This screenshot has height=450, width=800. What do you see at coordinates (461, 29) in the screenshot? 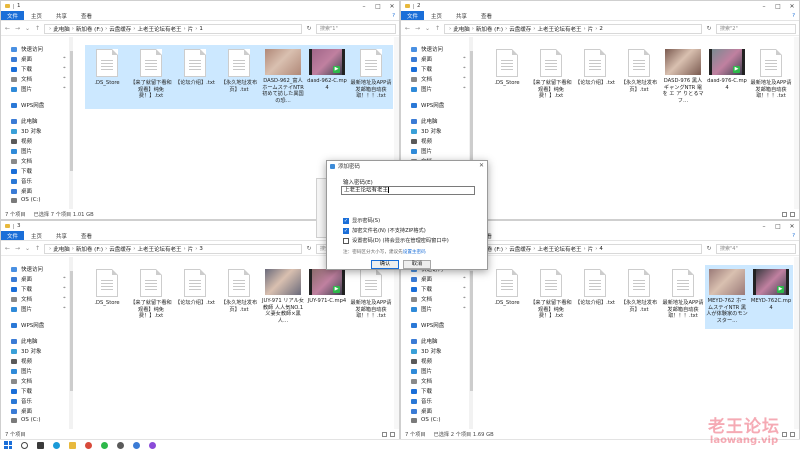
I see `breadcrumb-segment: 此电脑` at bounding box center [461, 29].